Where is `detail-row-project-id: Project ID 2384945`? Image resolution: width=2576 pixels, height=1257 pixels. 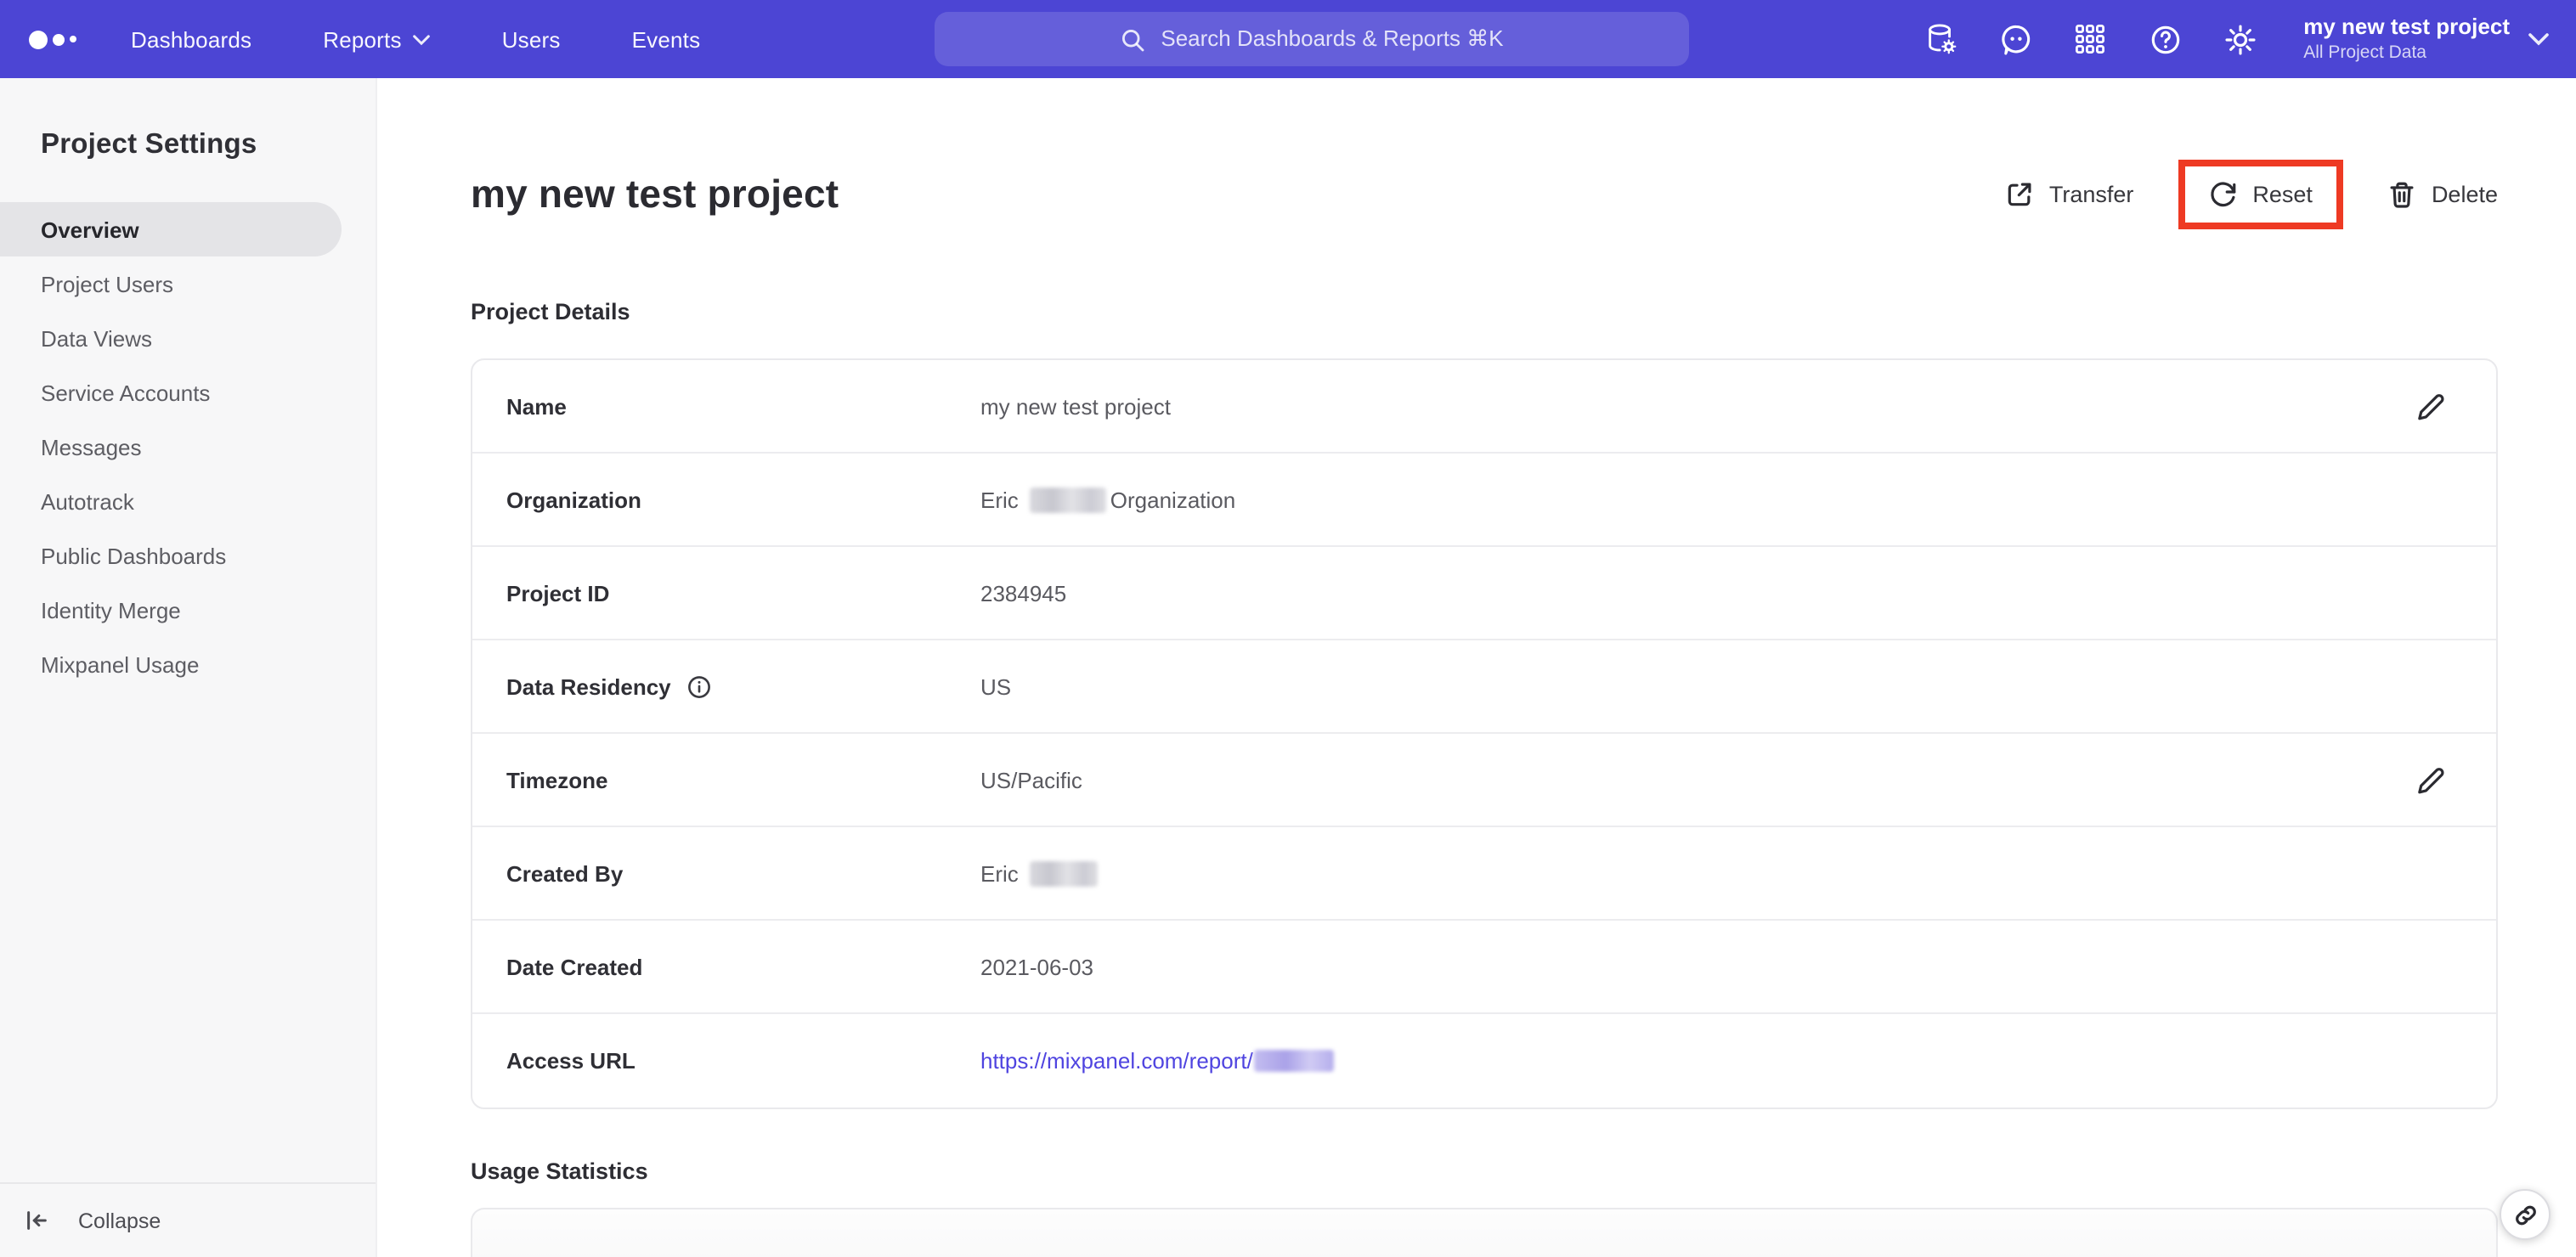 detail-row-project-id: Project ID 2384945 is located at coordinates (1484, 593).